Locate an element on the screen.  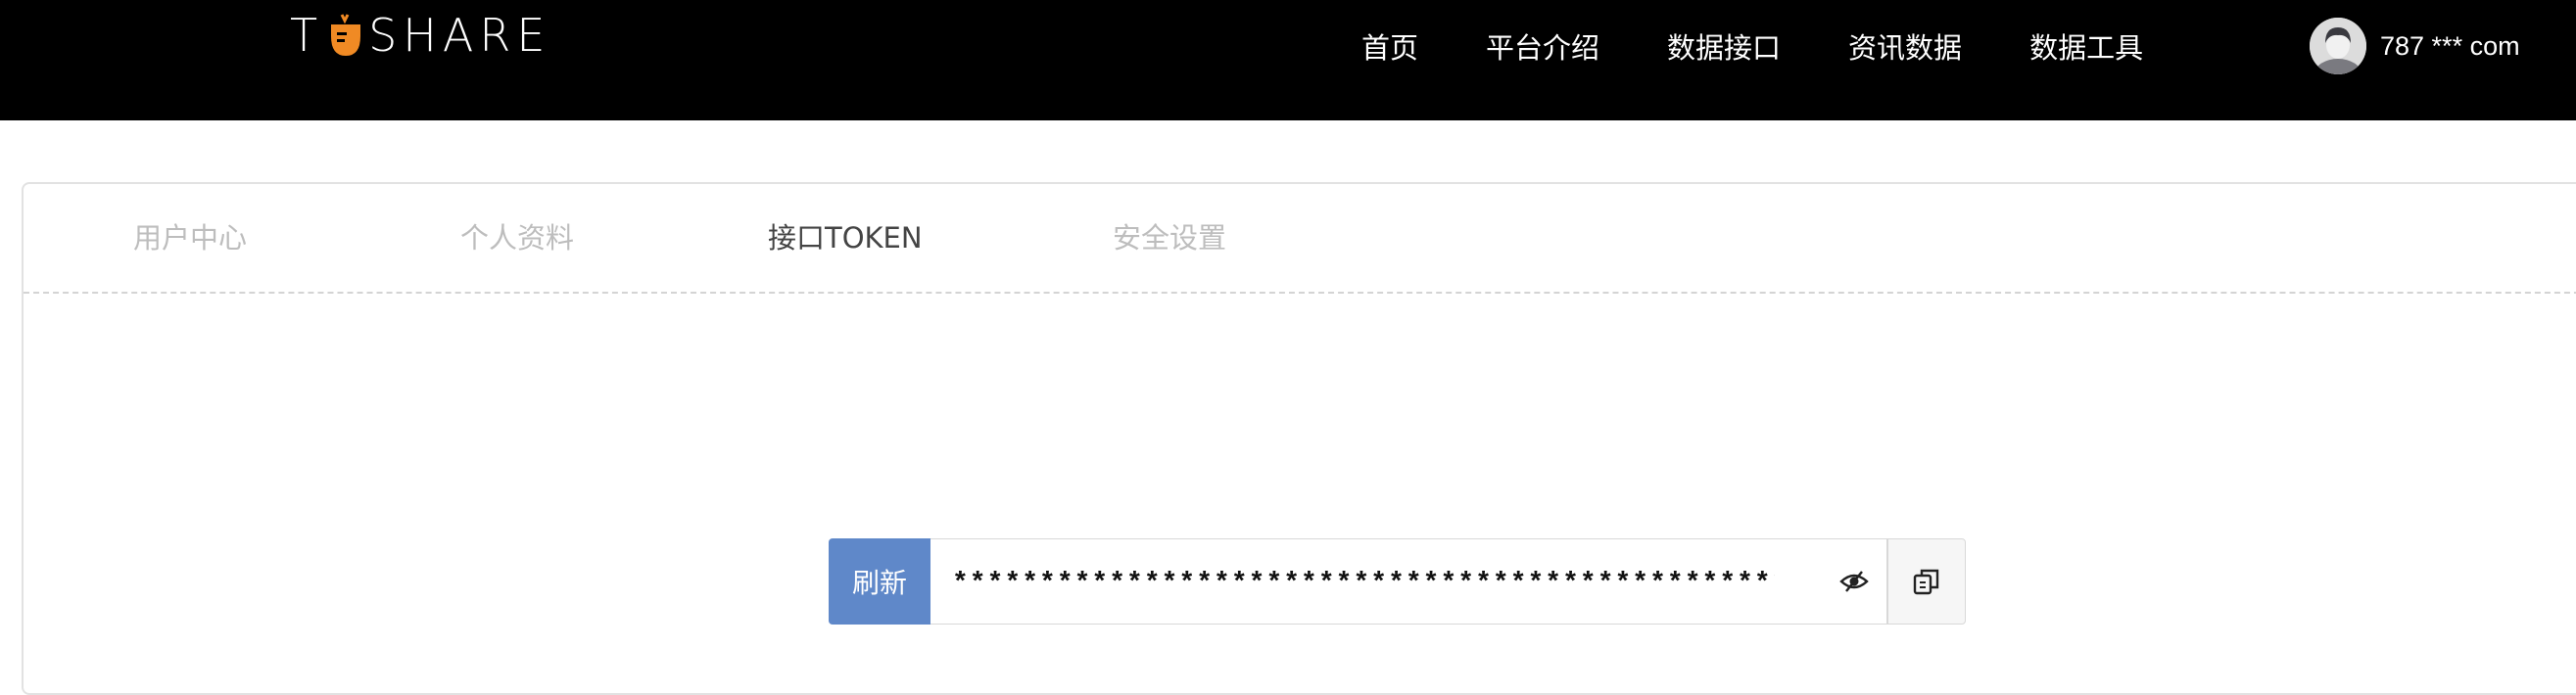
user-menu: 787 *** com is located at coordinates (2415, 46).